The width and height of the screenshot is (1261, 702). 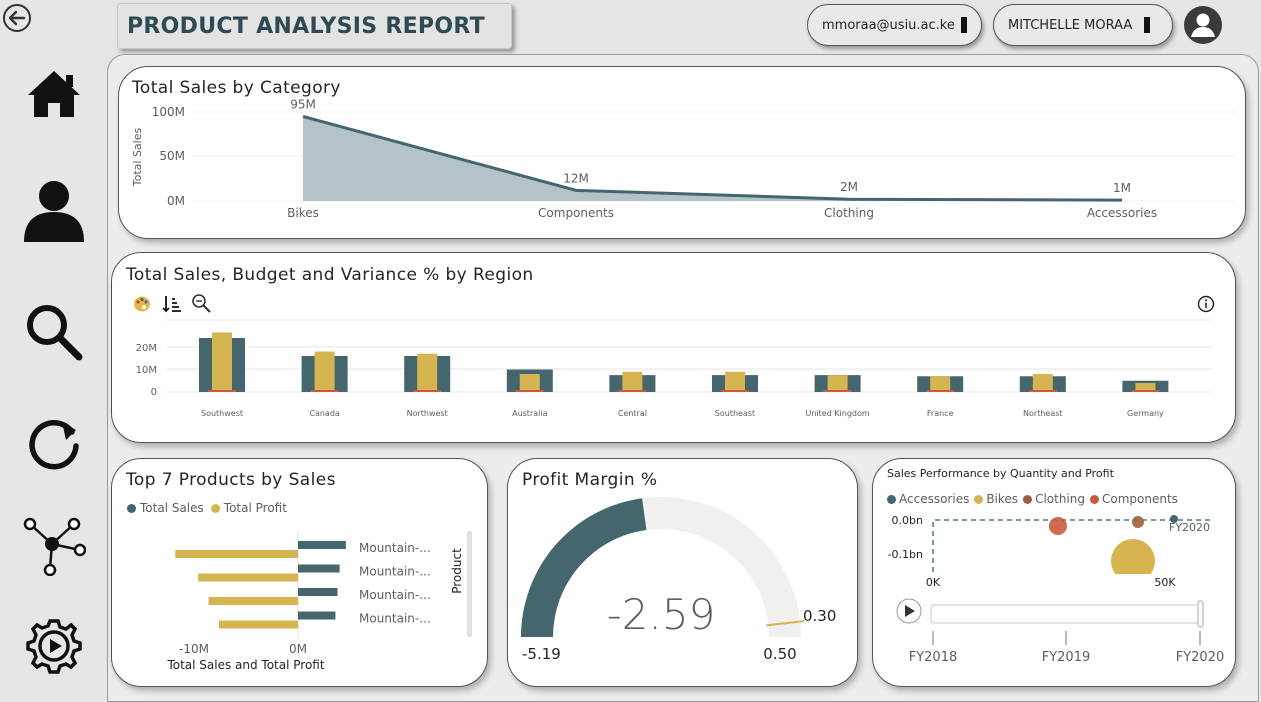 I want to click on slider-handle, so click(x=1200, y=614).